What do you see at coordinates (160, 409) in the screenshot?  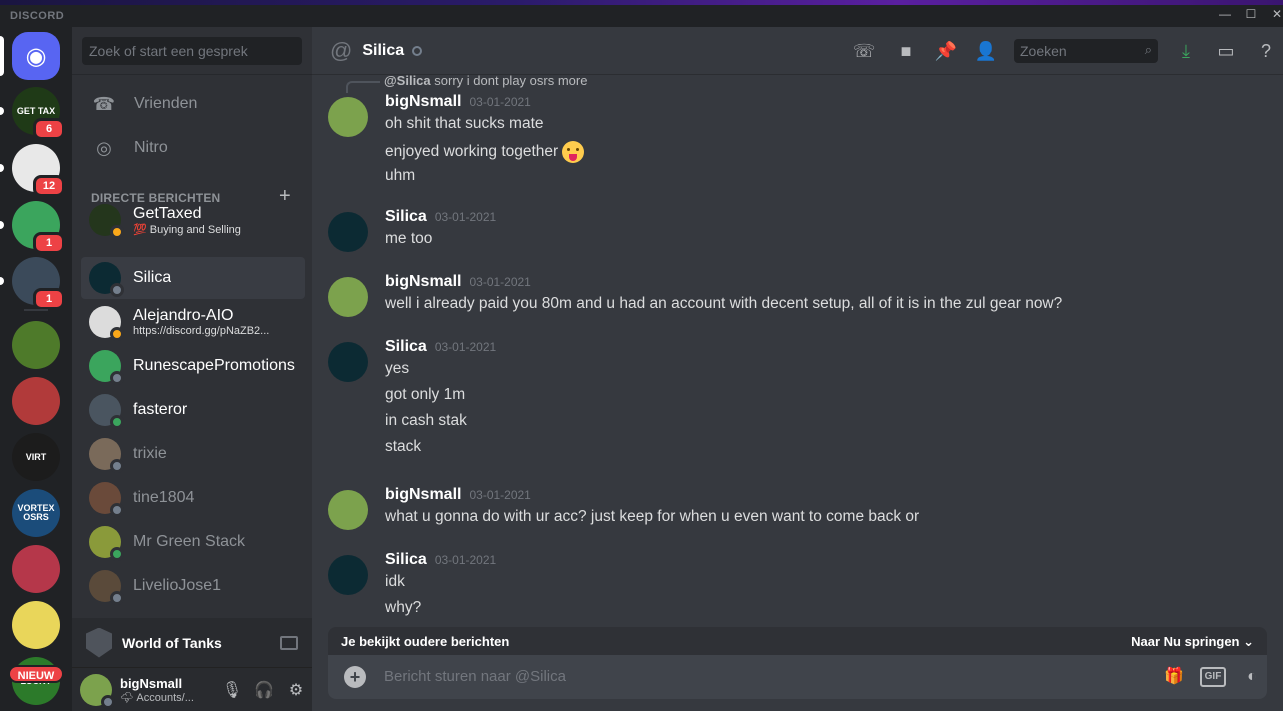 I see `dm-name: fasteror` at bounding box center [160, 409].